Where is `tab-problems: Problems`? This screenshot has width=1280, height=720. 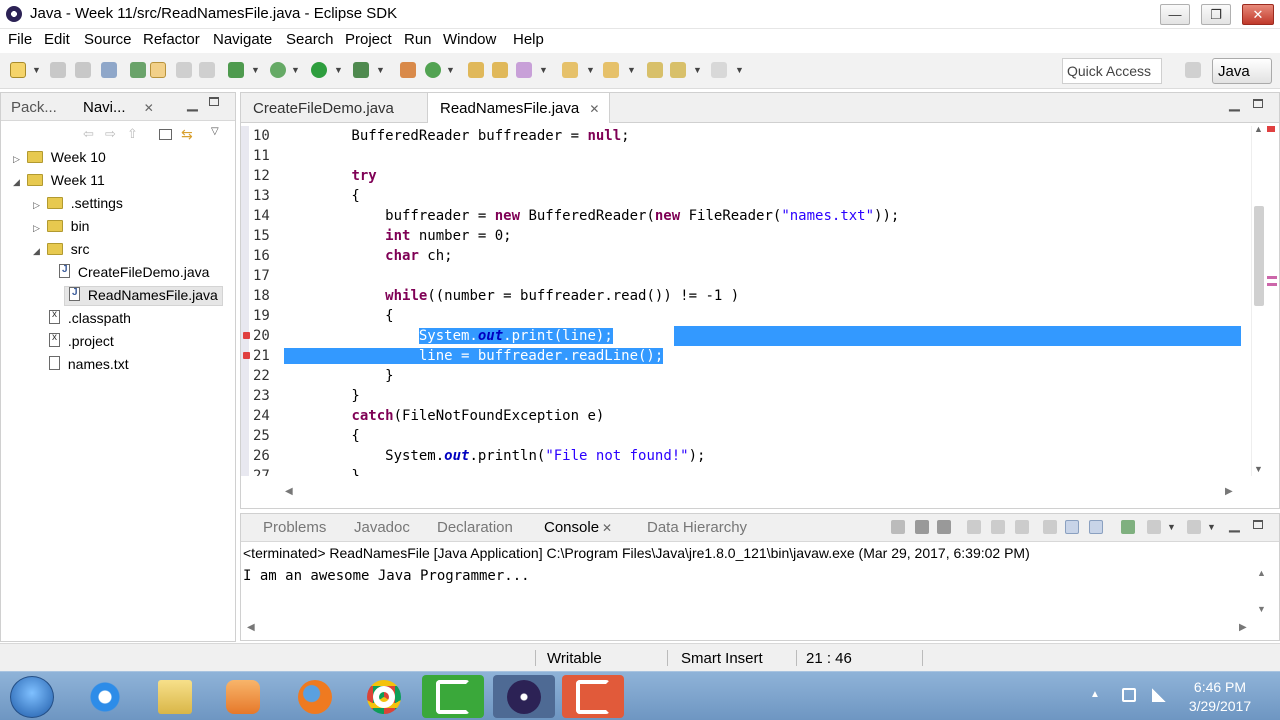
tab-problems: Problems is located at coordinates (294, 527).